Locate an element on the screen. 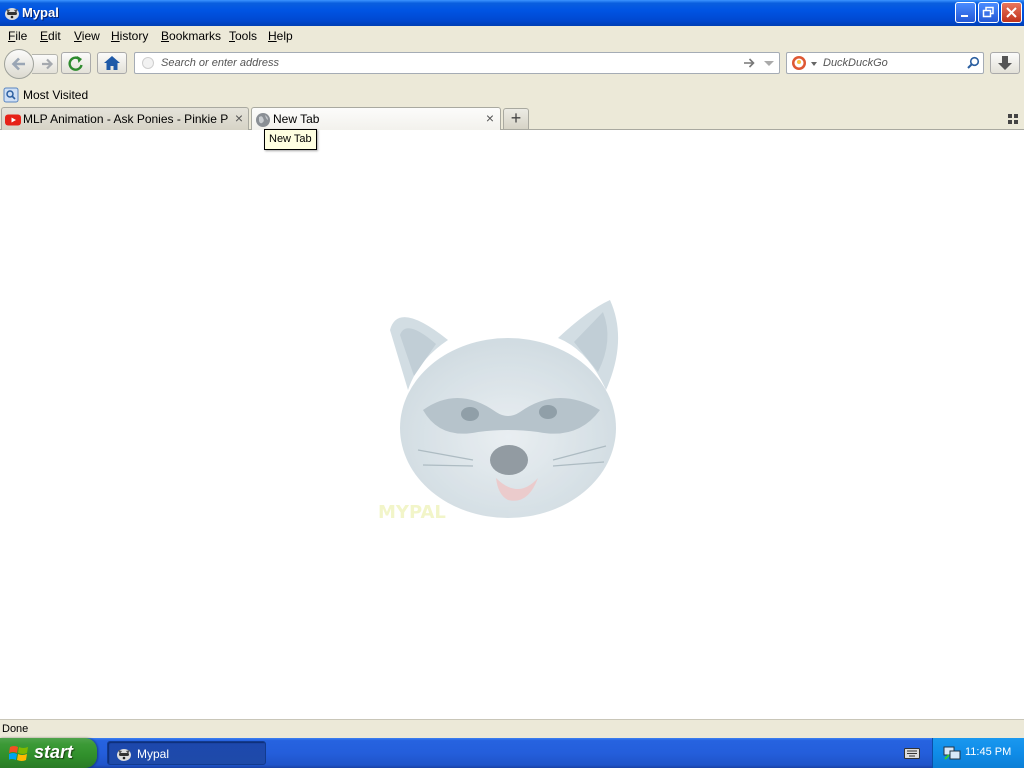 The height and width of the screenshot is (768, 1024). address-bar is located at coordinates (457, 63).